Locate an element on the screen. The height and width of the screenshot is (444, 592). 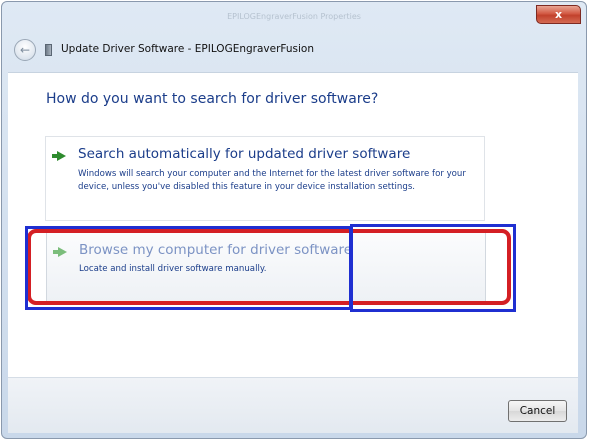
green-arrow-icon is located at coordinates (59, 156).